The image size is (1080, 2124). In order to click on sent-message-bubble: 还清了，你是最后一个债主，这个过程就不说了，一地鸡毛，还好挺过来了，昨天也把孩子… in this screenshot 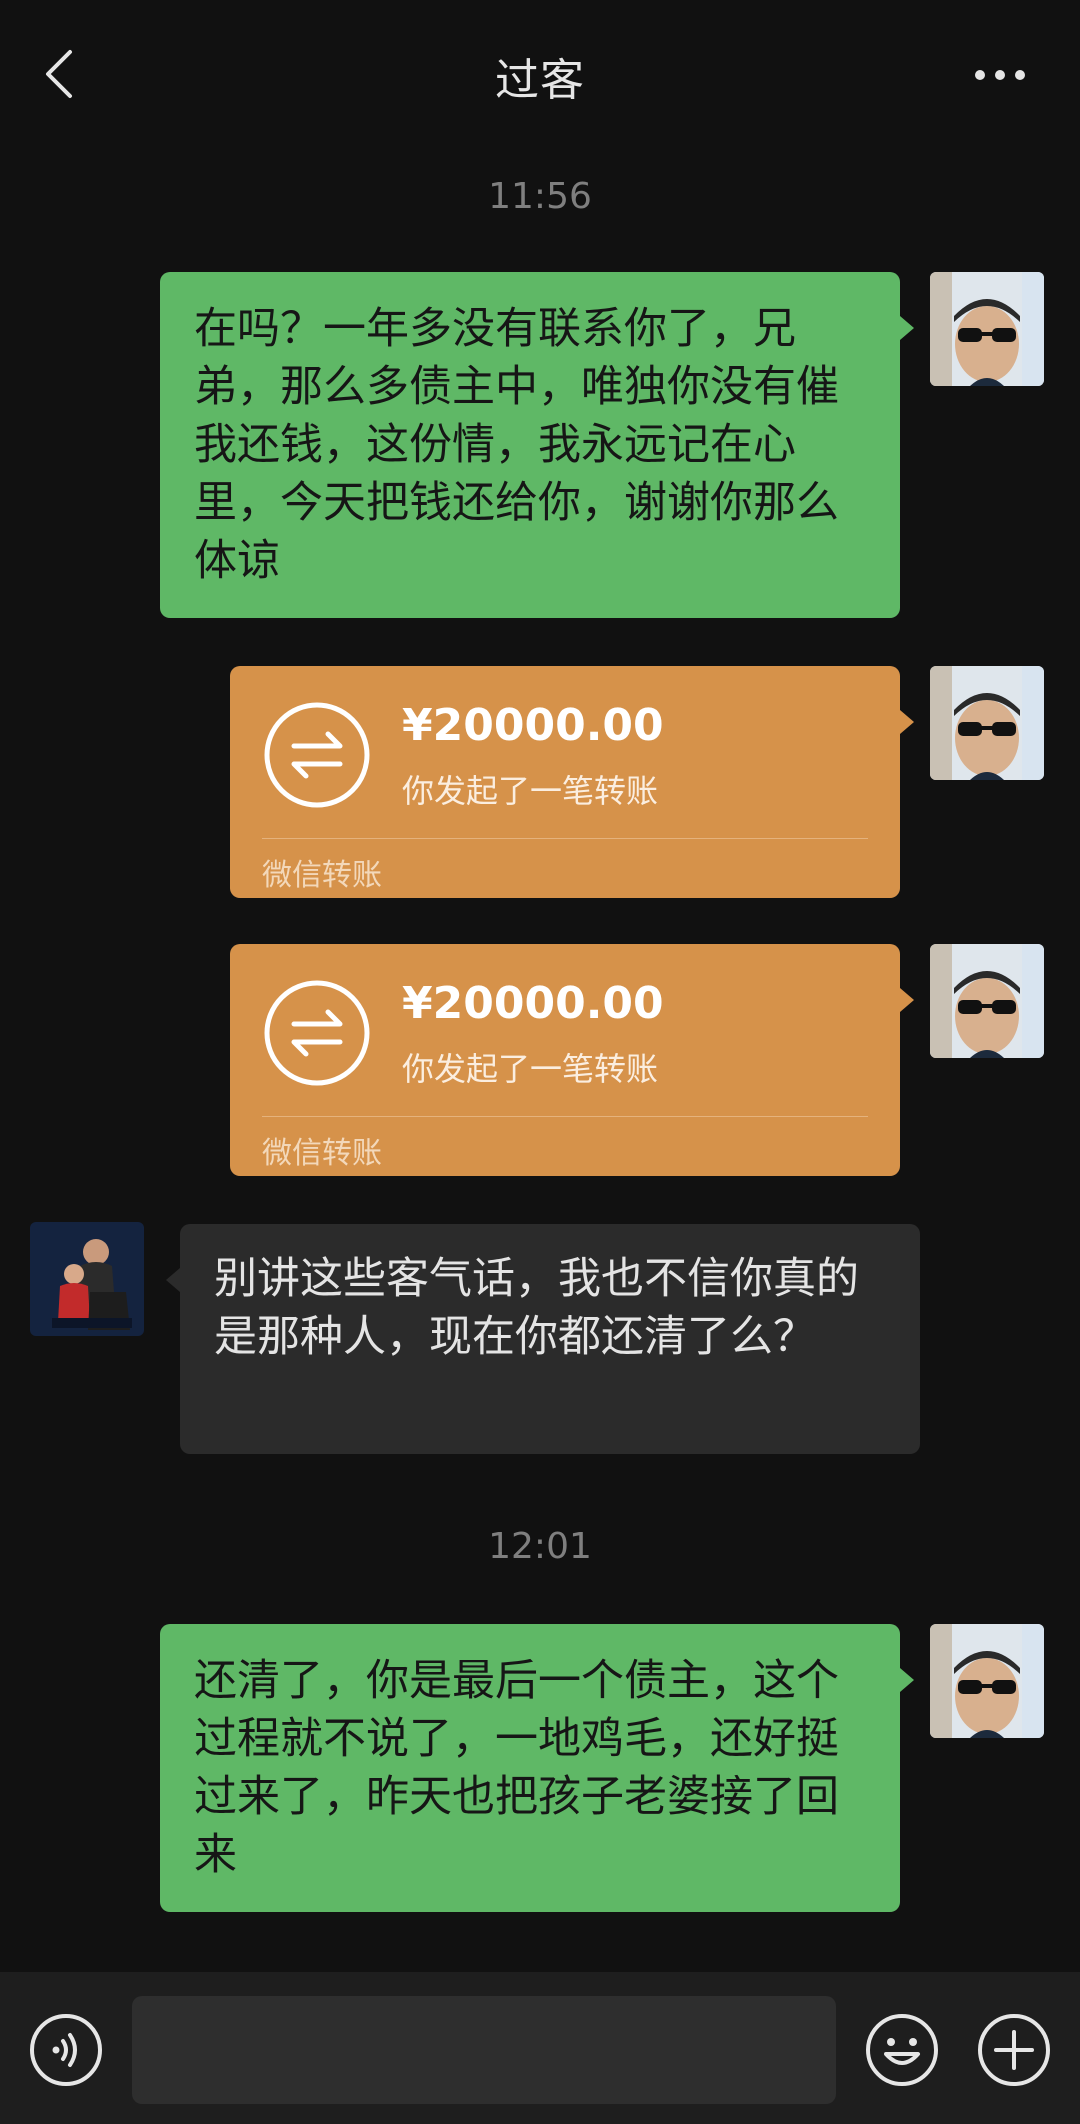, I will do `click(537, 1768)`.